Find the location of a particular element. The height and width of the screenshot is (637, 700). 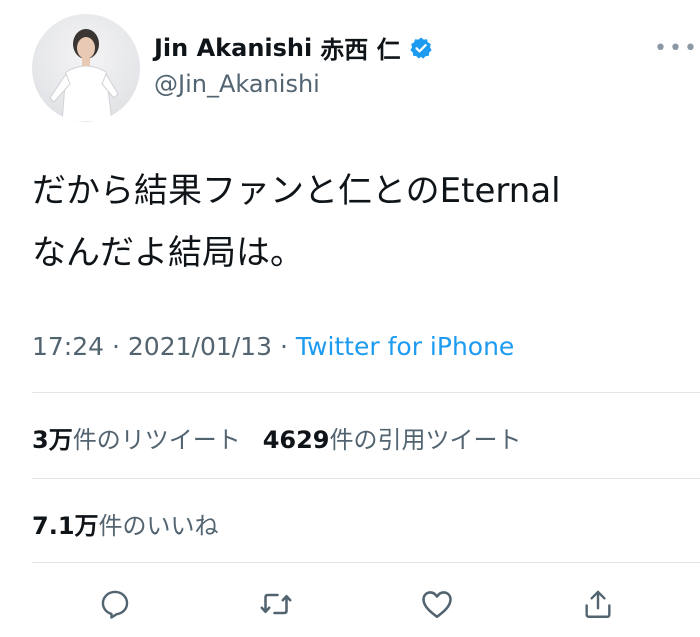

retweets-count: 3万 is located at coordinates (52, 440).